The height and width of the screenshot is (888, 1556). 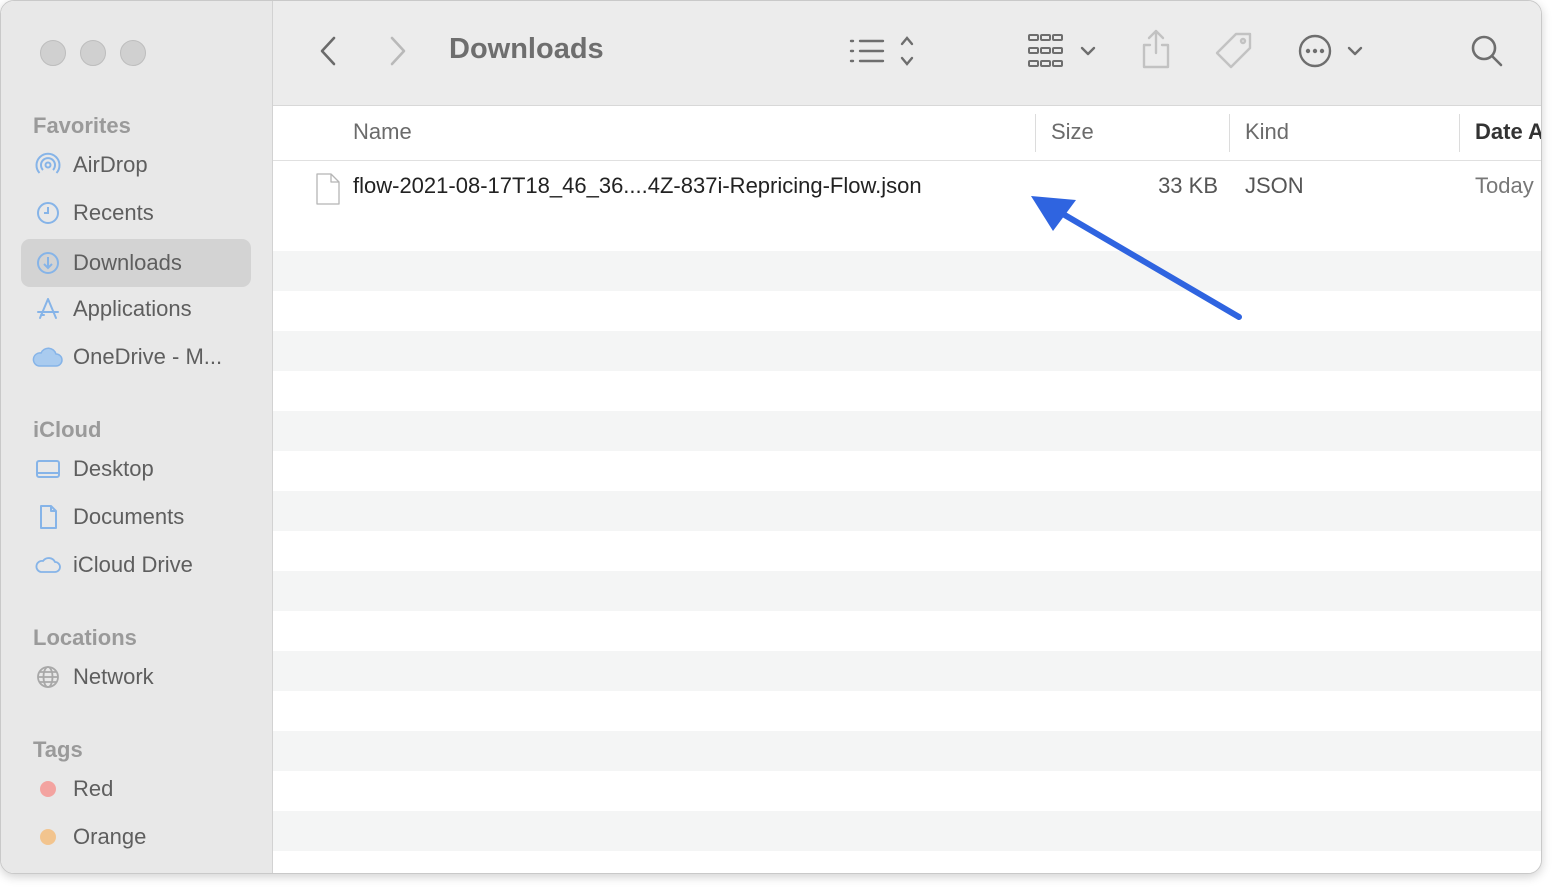 What do you see at coordinates (136, 789) in the screenshot?
I see `sidebar-item-tag-red: Red` at bounding box center [136, 789].